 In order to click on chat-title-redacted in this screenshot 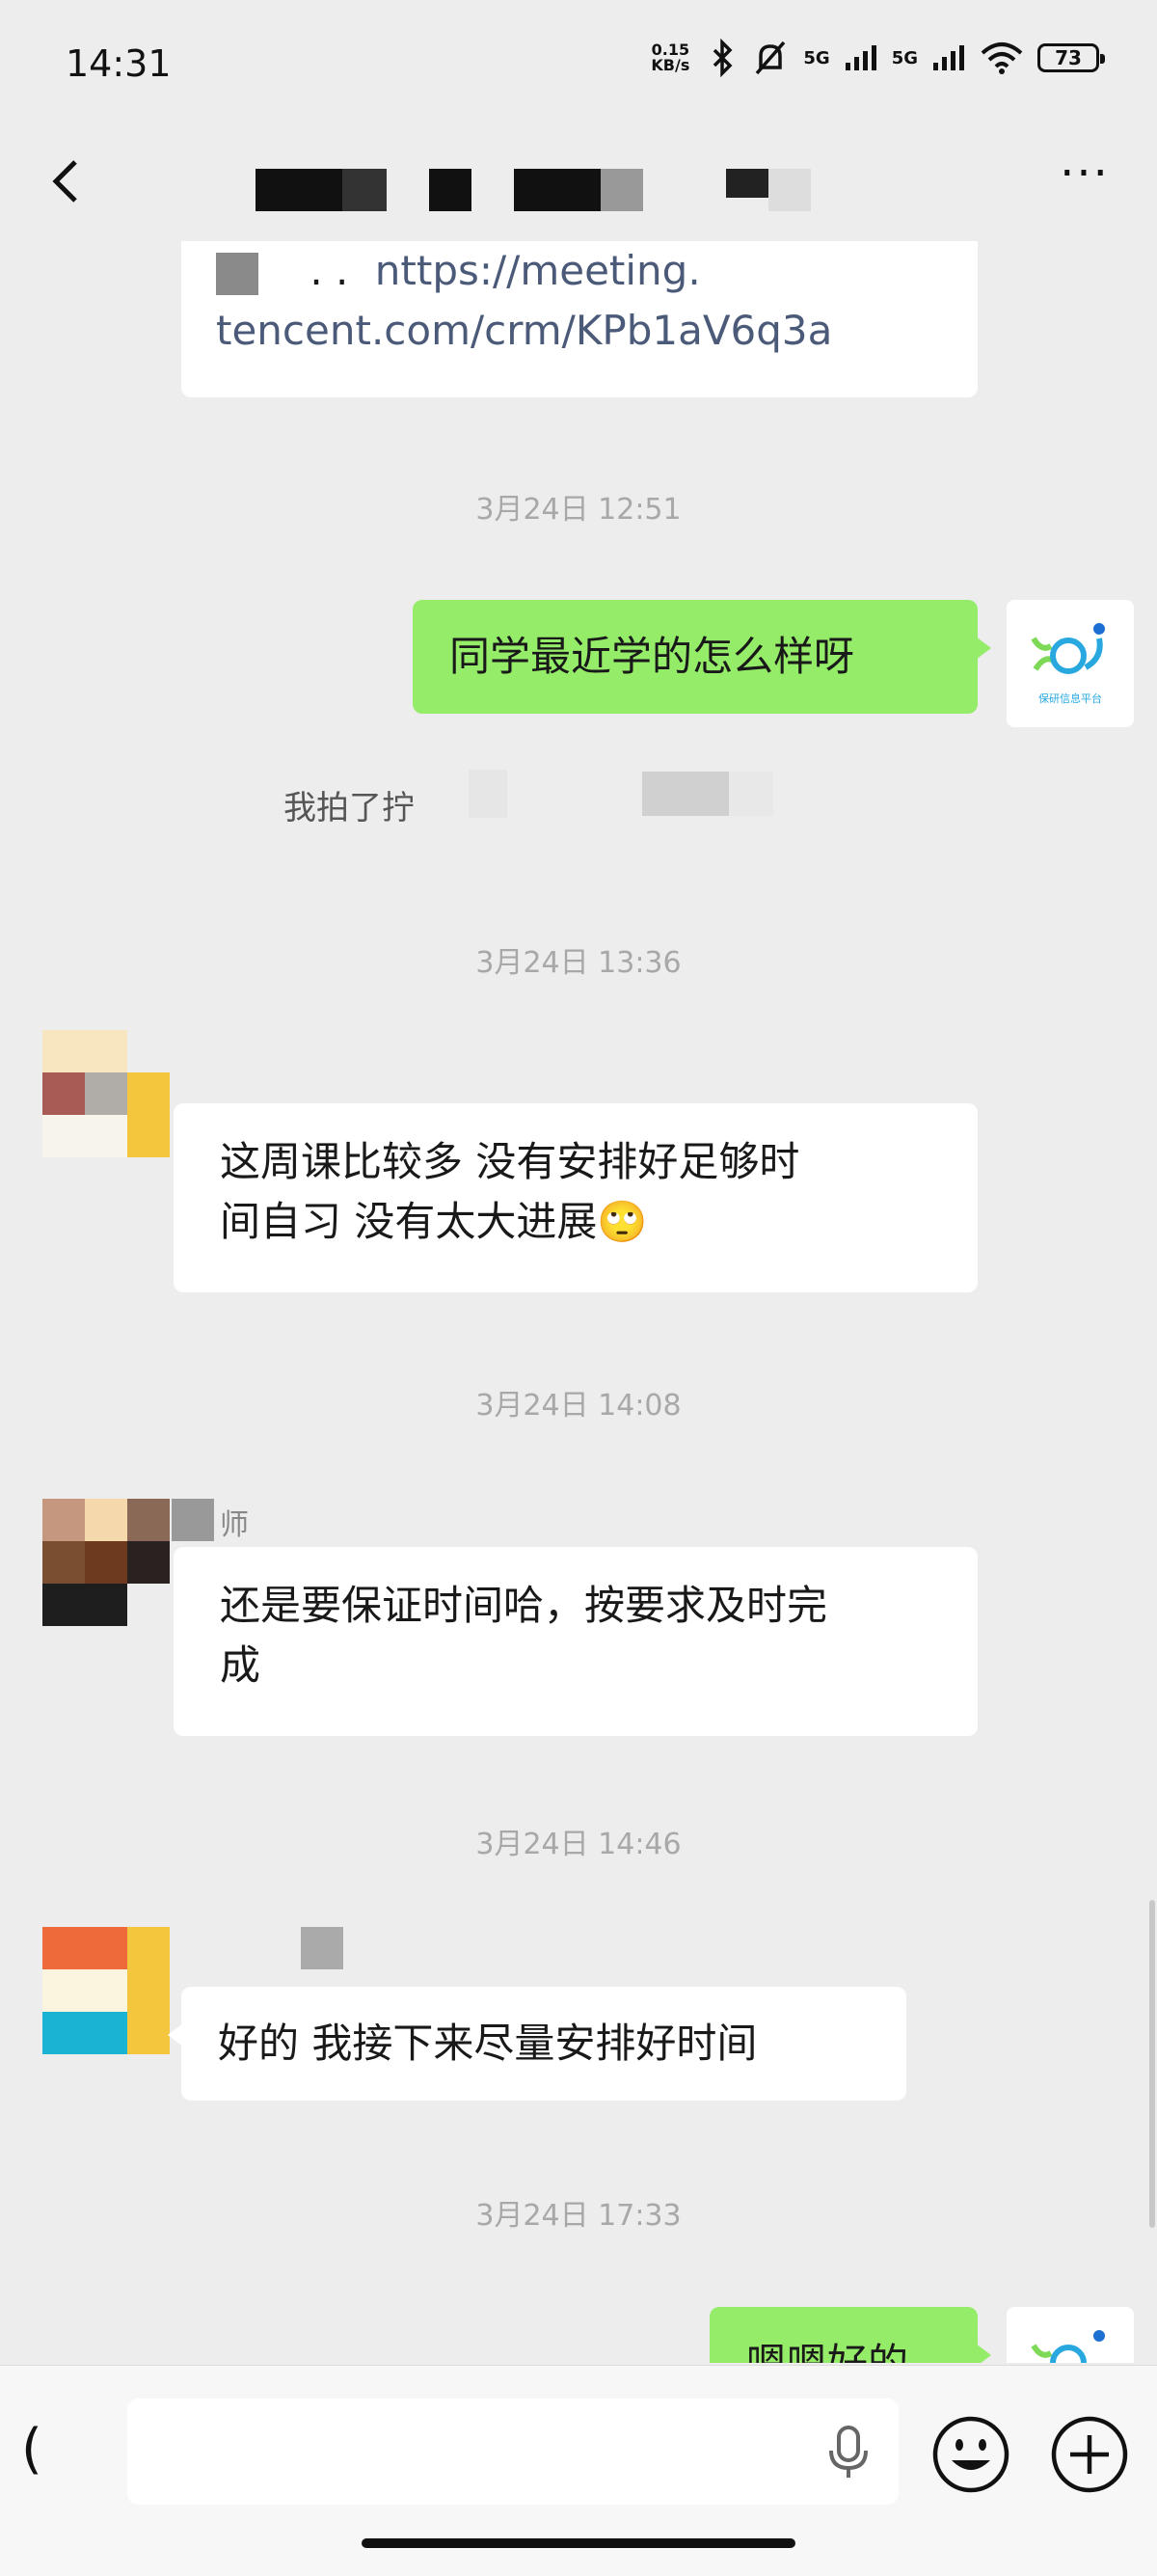, I will do `click(535, 191)`.